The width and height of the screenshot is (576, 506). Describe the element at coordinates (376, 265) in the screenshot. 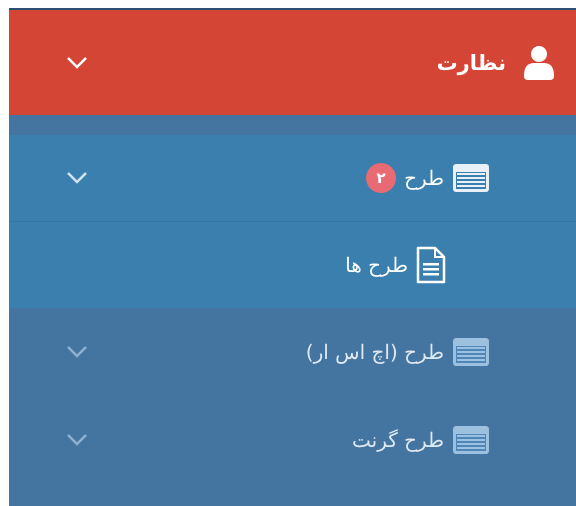

I see `submenu-item: طرح ها` at that location.